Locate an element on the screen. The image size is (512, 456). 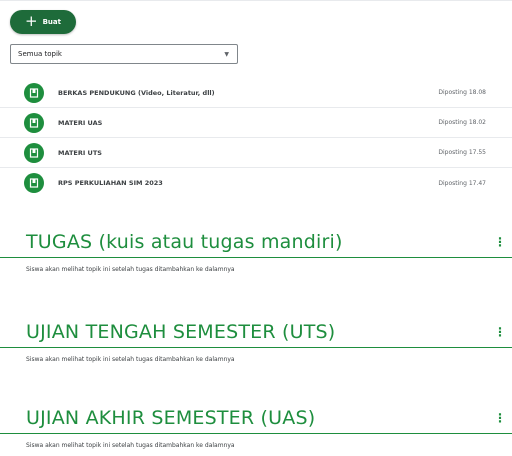
material-item: MATERI UAS Diposting 18.02 is located at coordinates (256, 123).